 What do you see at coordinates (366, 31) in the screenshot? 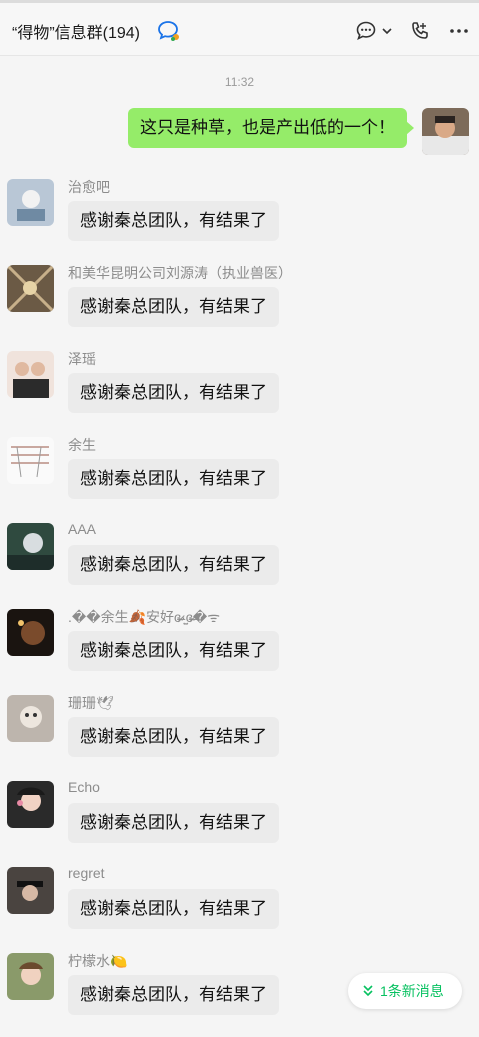
I see `chat-bubble-icon` at bounding box center [366, 31].